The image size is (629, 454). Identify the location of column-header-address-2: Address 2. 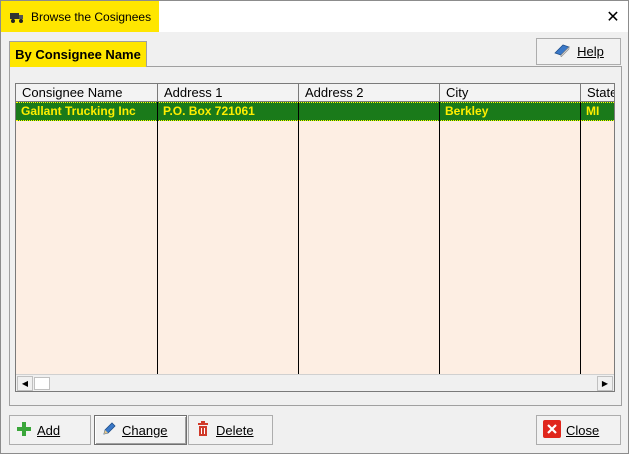
(369, 93).